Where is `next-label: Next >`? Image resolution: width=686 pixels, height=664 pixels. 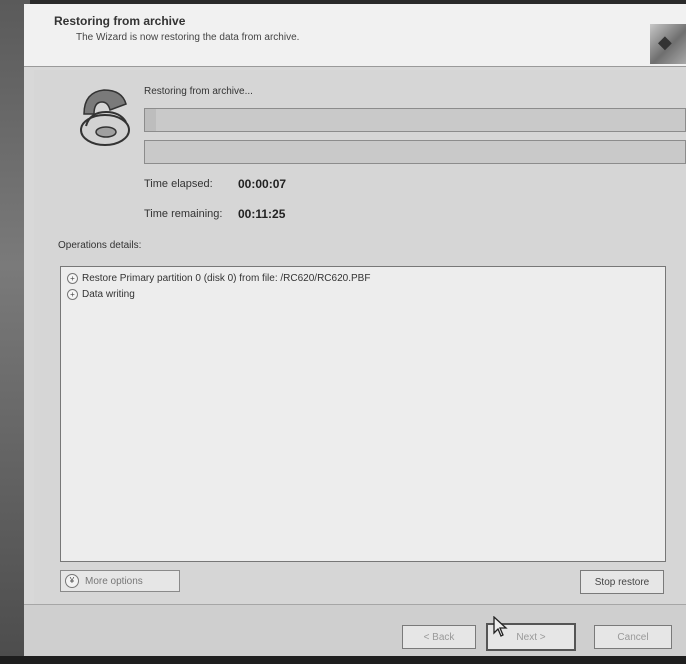
next-label: Next > is located at coordinates (531, 637).